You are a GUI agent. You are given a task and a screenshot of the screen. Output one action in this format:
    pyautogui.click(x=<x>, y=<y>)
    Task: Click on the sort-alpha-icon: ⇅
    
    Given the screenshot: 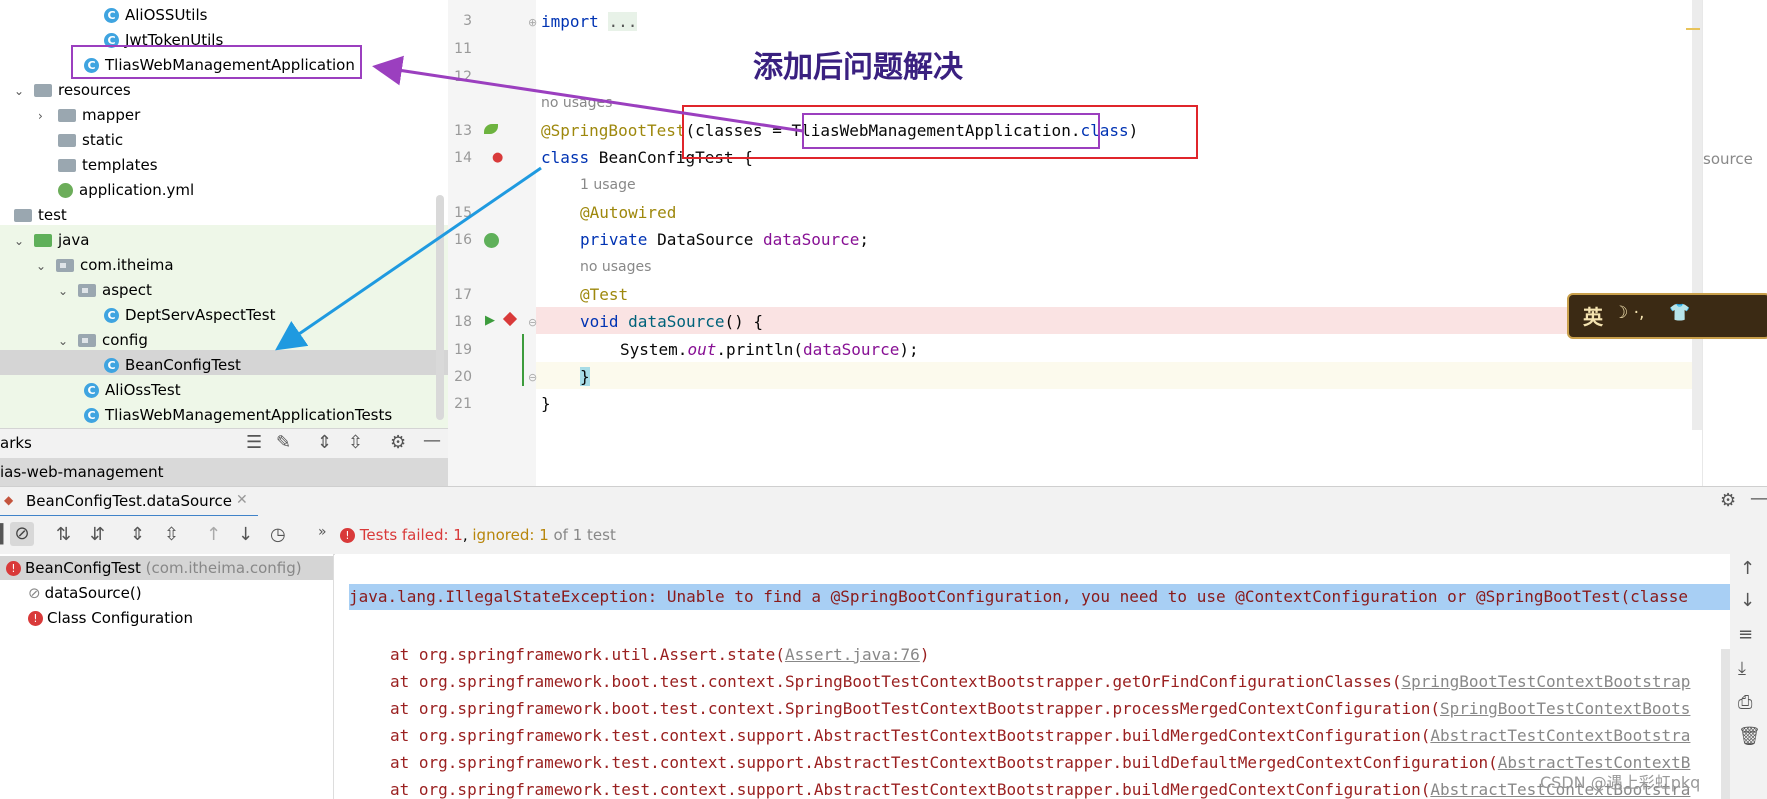 What is the action you would take?
    pyautogui.click(x=63, y=534)
    